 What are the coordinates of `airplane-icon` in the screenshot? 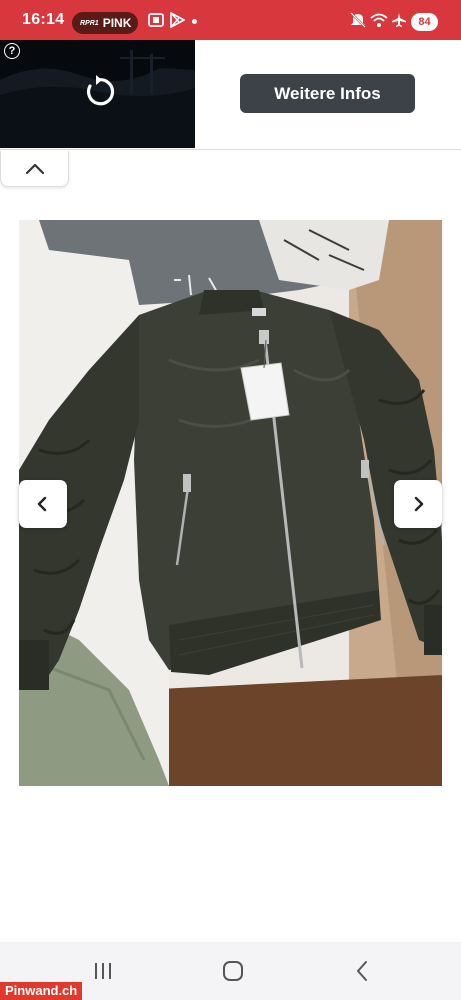 It's located at (399, 20).